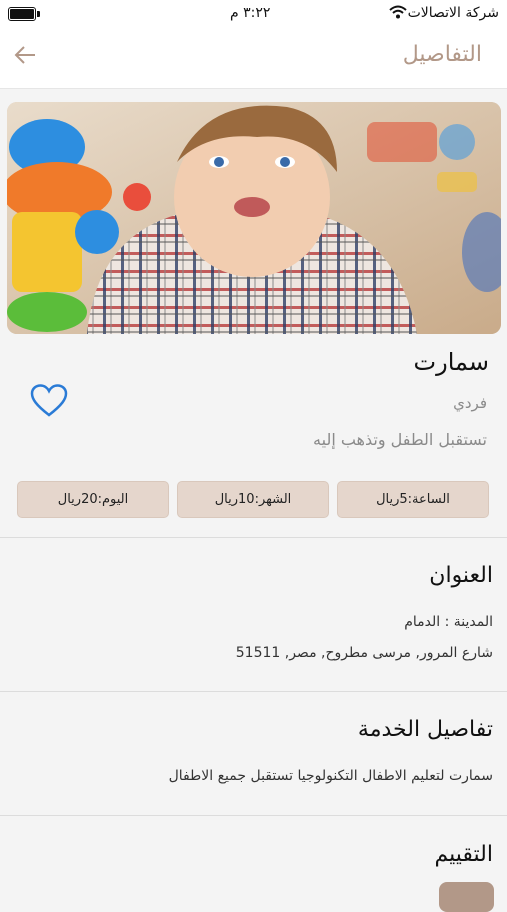 This screenshot has height=912, width=507. Describe the element at coordinates (453, 13) in the screenshot. I see `carrier-label: شركة الاتصالات` at that location.